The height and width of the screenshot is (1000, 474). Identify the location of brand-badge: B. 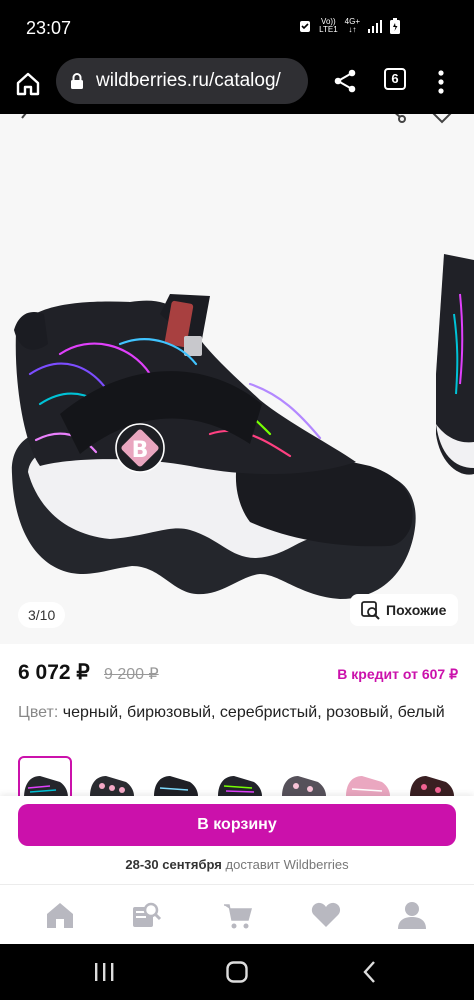
(140, 448).